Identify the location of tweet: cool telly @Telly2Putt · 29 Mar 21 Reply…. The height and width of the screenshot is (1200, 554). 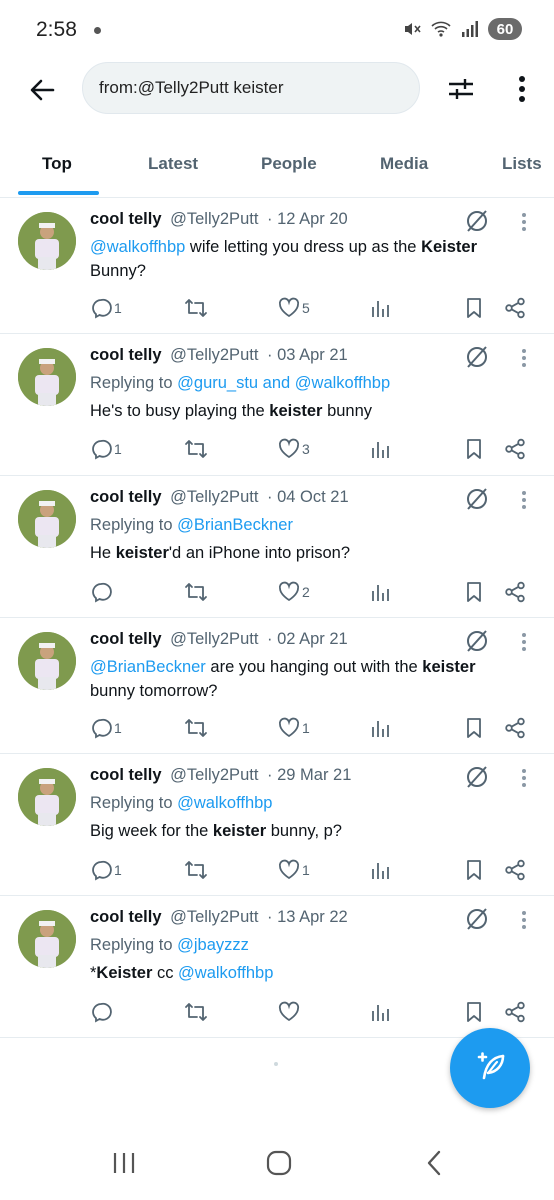
(277, 825).